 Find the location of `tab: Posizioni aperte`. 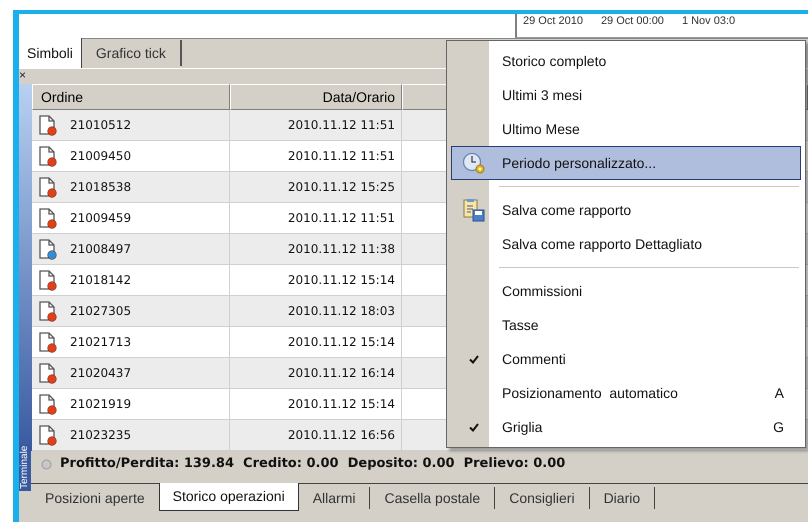

tab: Posizioni aperte is located at coordinates (95, 498).